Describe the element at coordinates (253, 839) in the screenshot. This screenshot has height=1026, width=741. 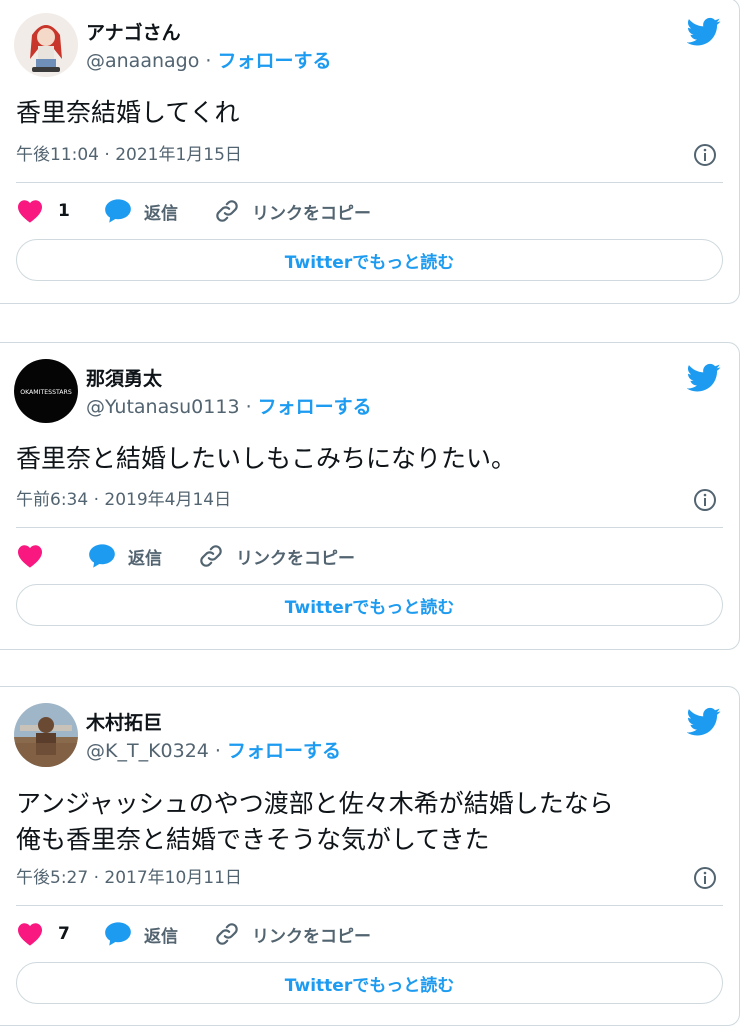
I see `tweet-text-line: 俺も香里奈と結婚できそうな気がしてきた` at that location.